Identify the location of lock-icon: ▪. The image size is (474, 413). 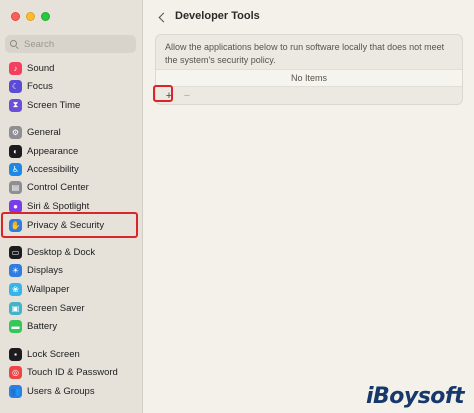
(15, 354).